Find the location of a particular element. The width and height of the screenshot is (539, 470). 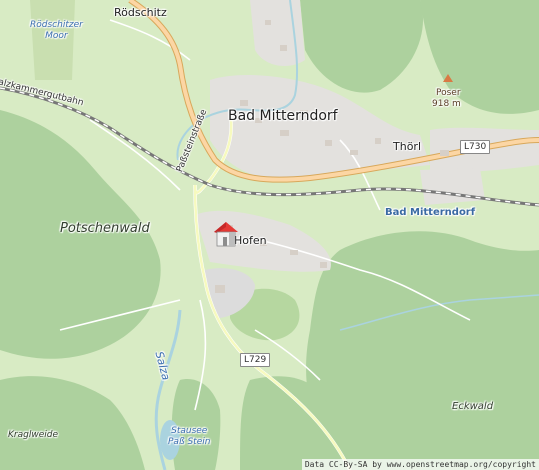

label-kraglweide: Kraglweide is located at coordinates (33, 435).